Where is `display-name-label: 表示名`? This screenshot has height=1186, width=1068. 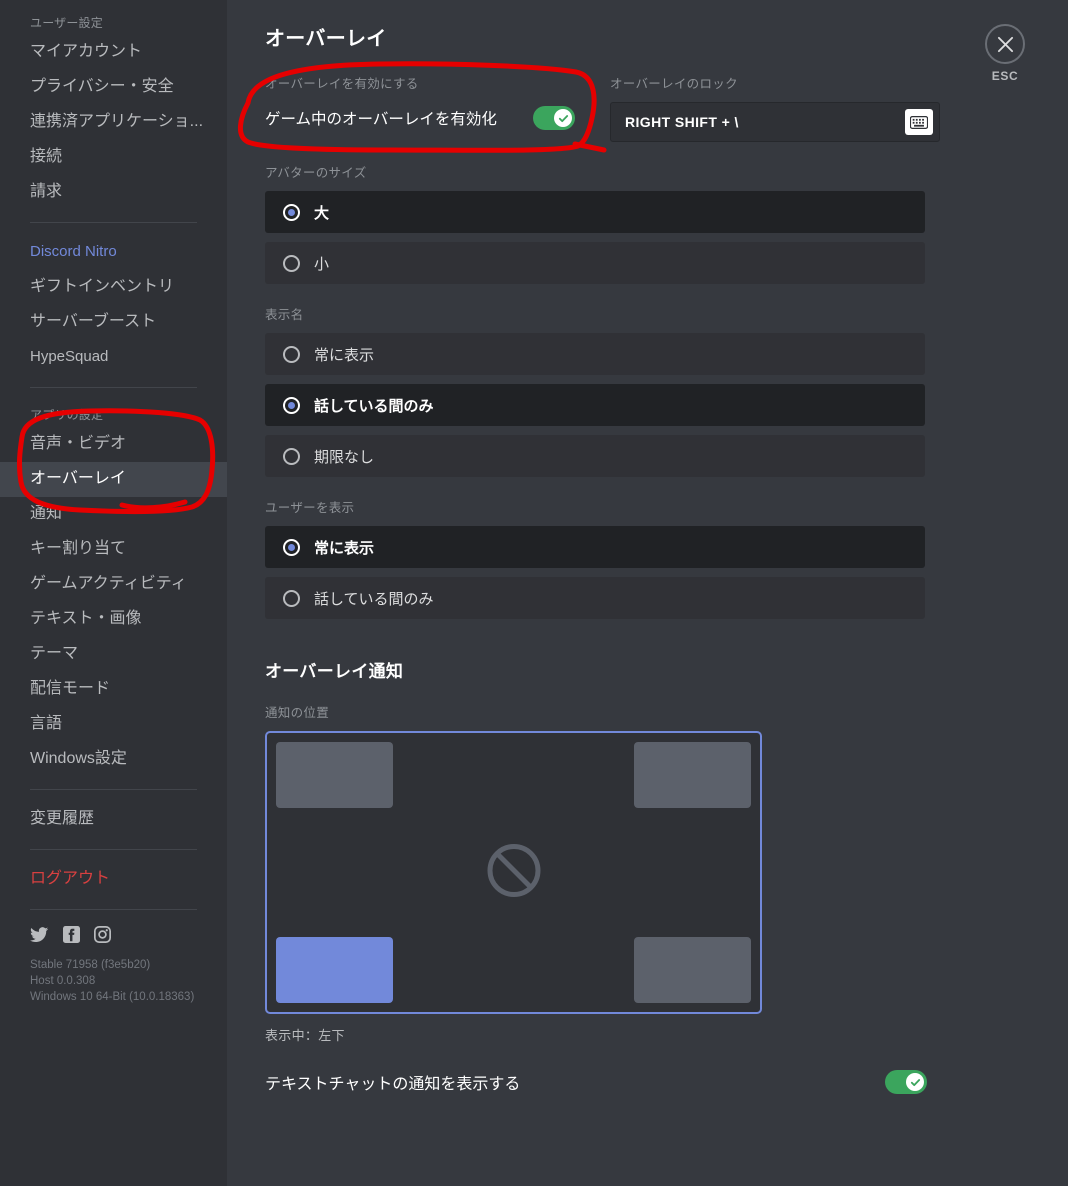
display-name-label: 表示名 is located at coordinates (284, 315).